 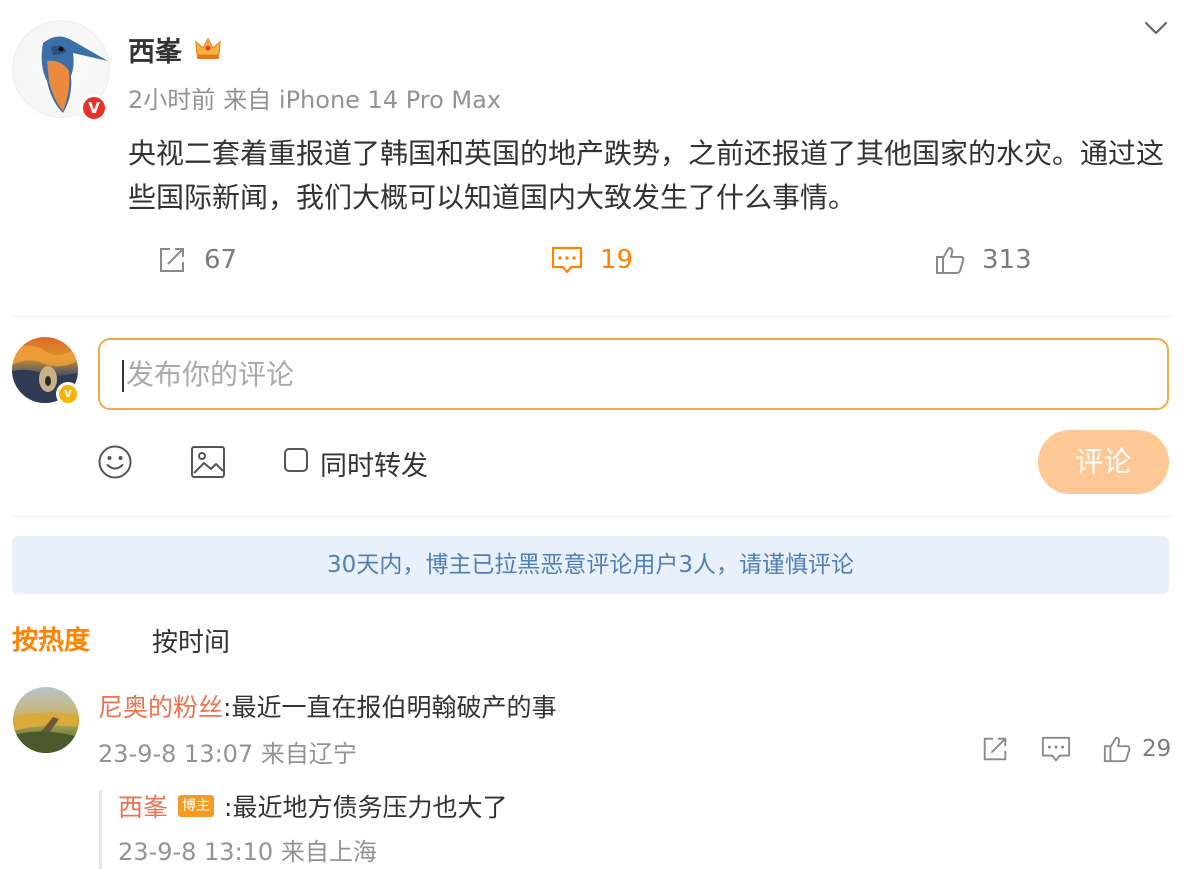 I want to click on like-count: 313, so click(x=1007, y=260).